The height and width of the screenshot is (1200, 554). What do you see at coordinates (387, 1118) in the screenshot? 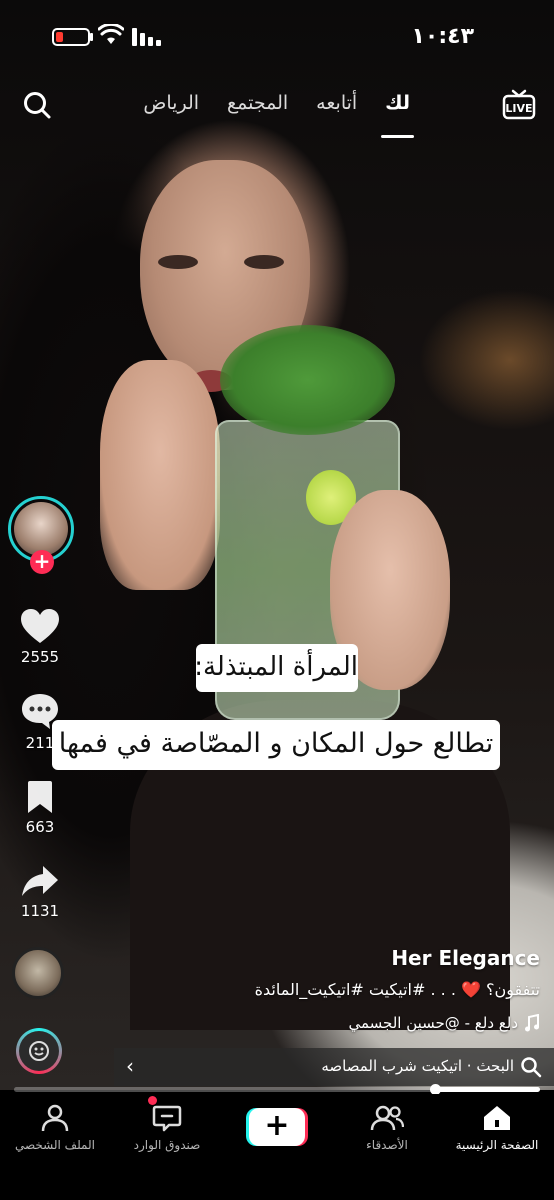
I see `friends-icon` at bounding box center [387, 1118].